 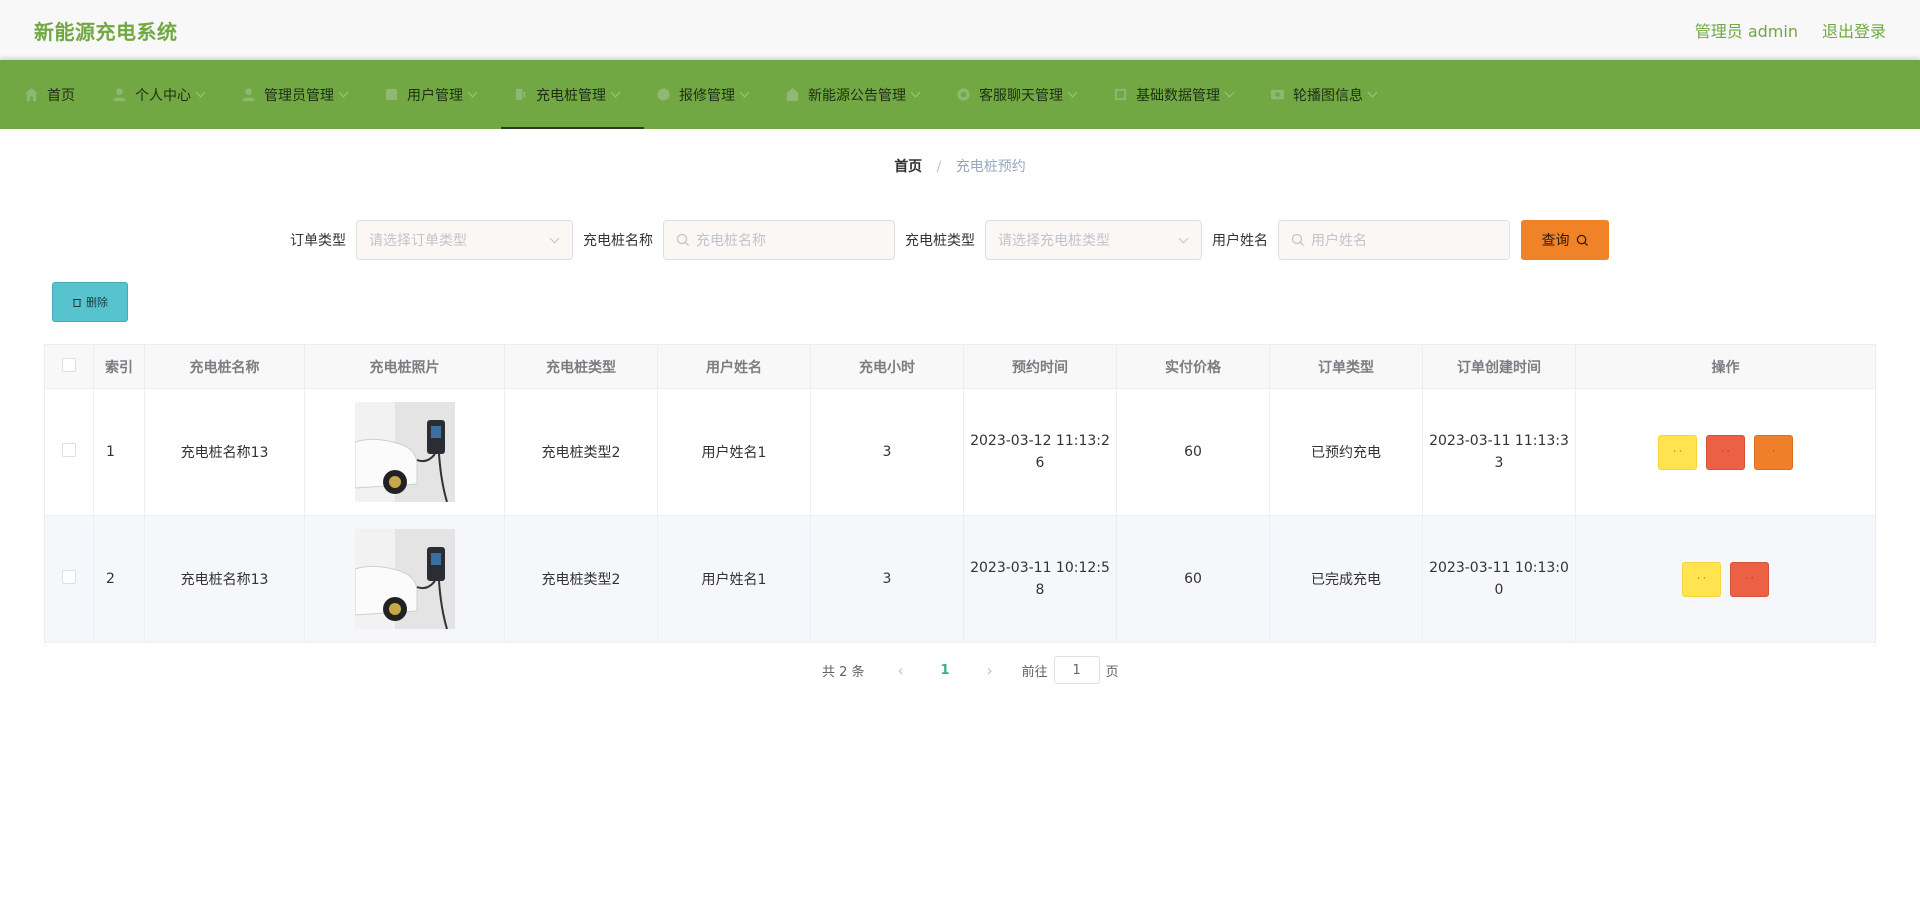 I want to click on nav-item-profile: 个人中心, so click(x=164, y=94).